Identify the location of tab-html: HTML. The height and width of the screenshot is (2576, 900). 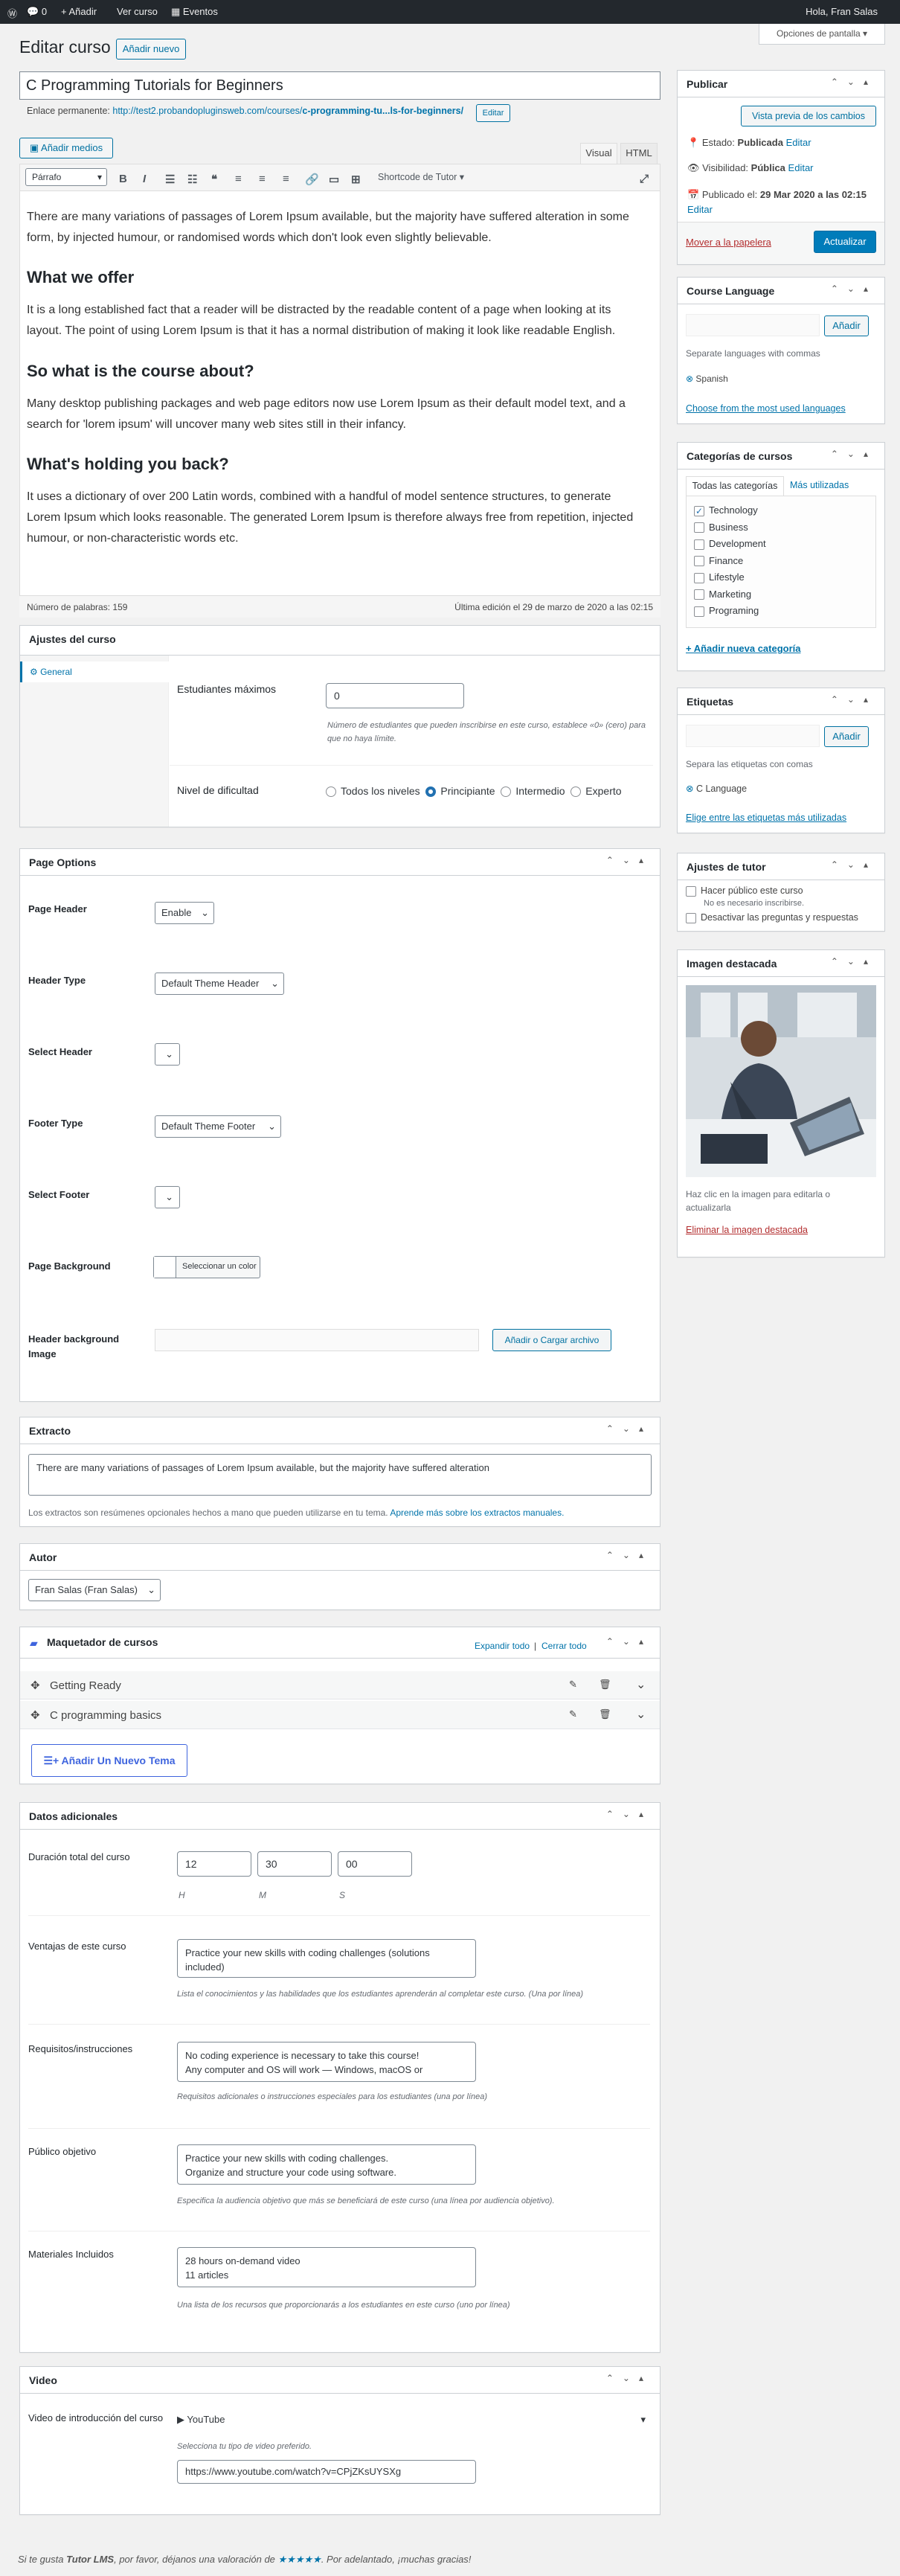
(639, 153).